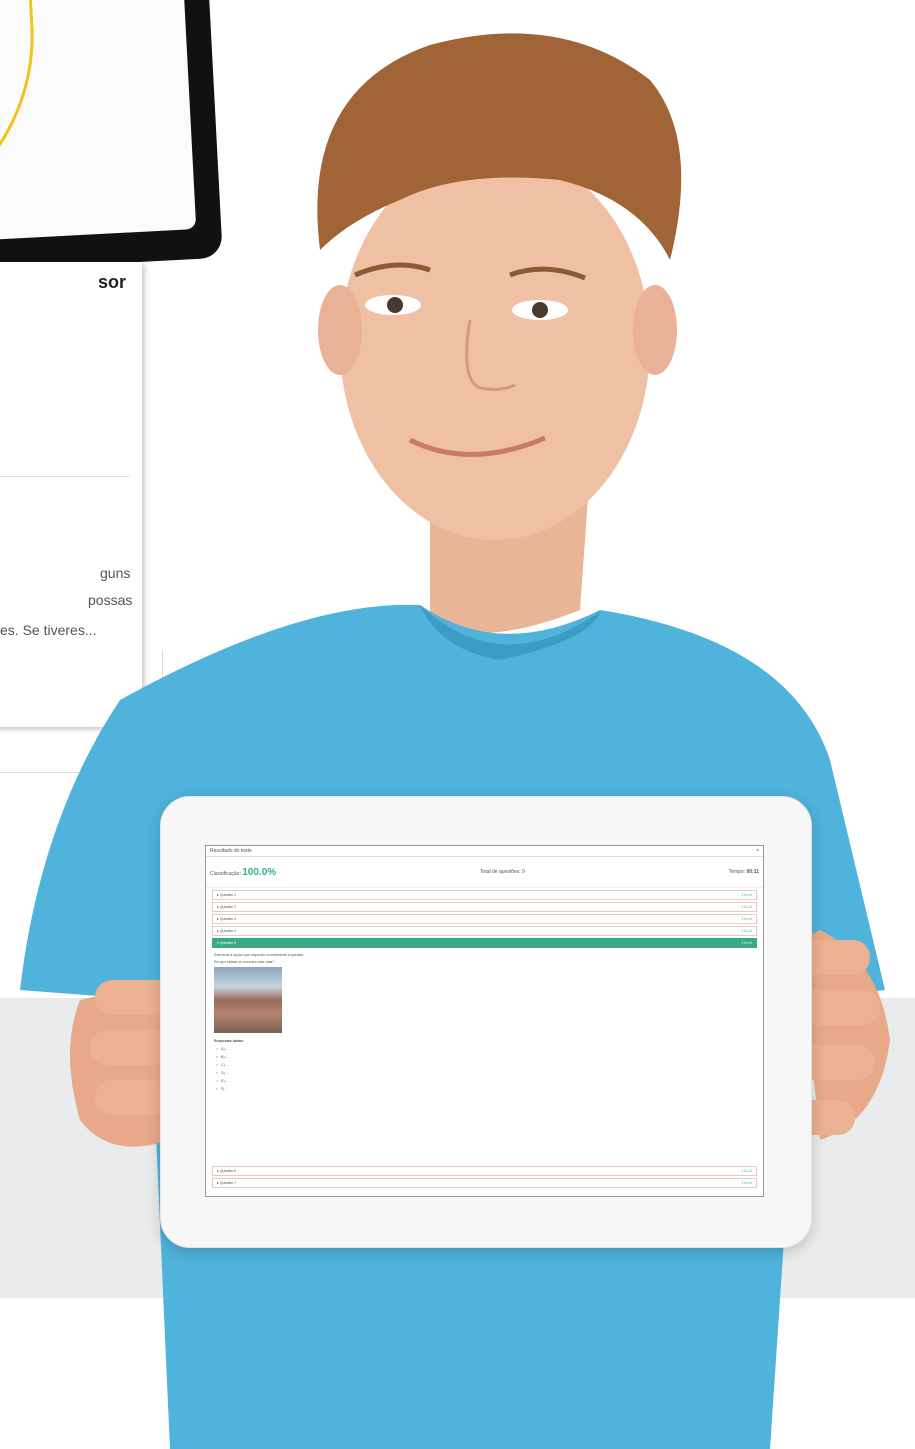 This screenshot has height=1449, width=915. What do you see at coordinates (229, 1041) in the screenshot?
I see `options-title: Respostas dadas:` at bounding box center [229, 1041].